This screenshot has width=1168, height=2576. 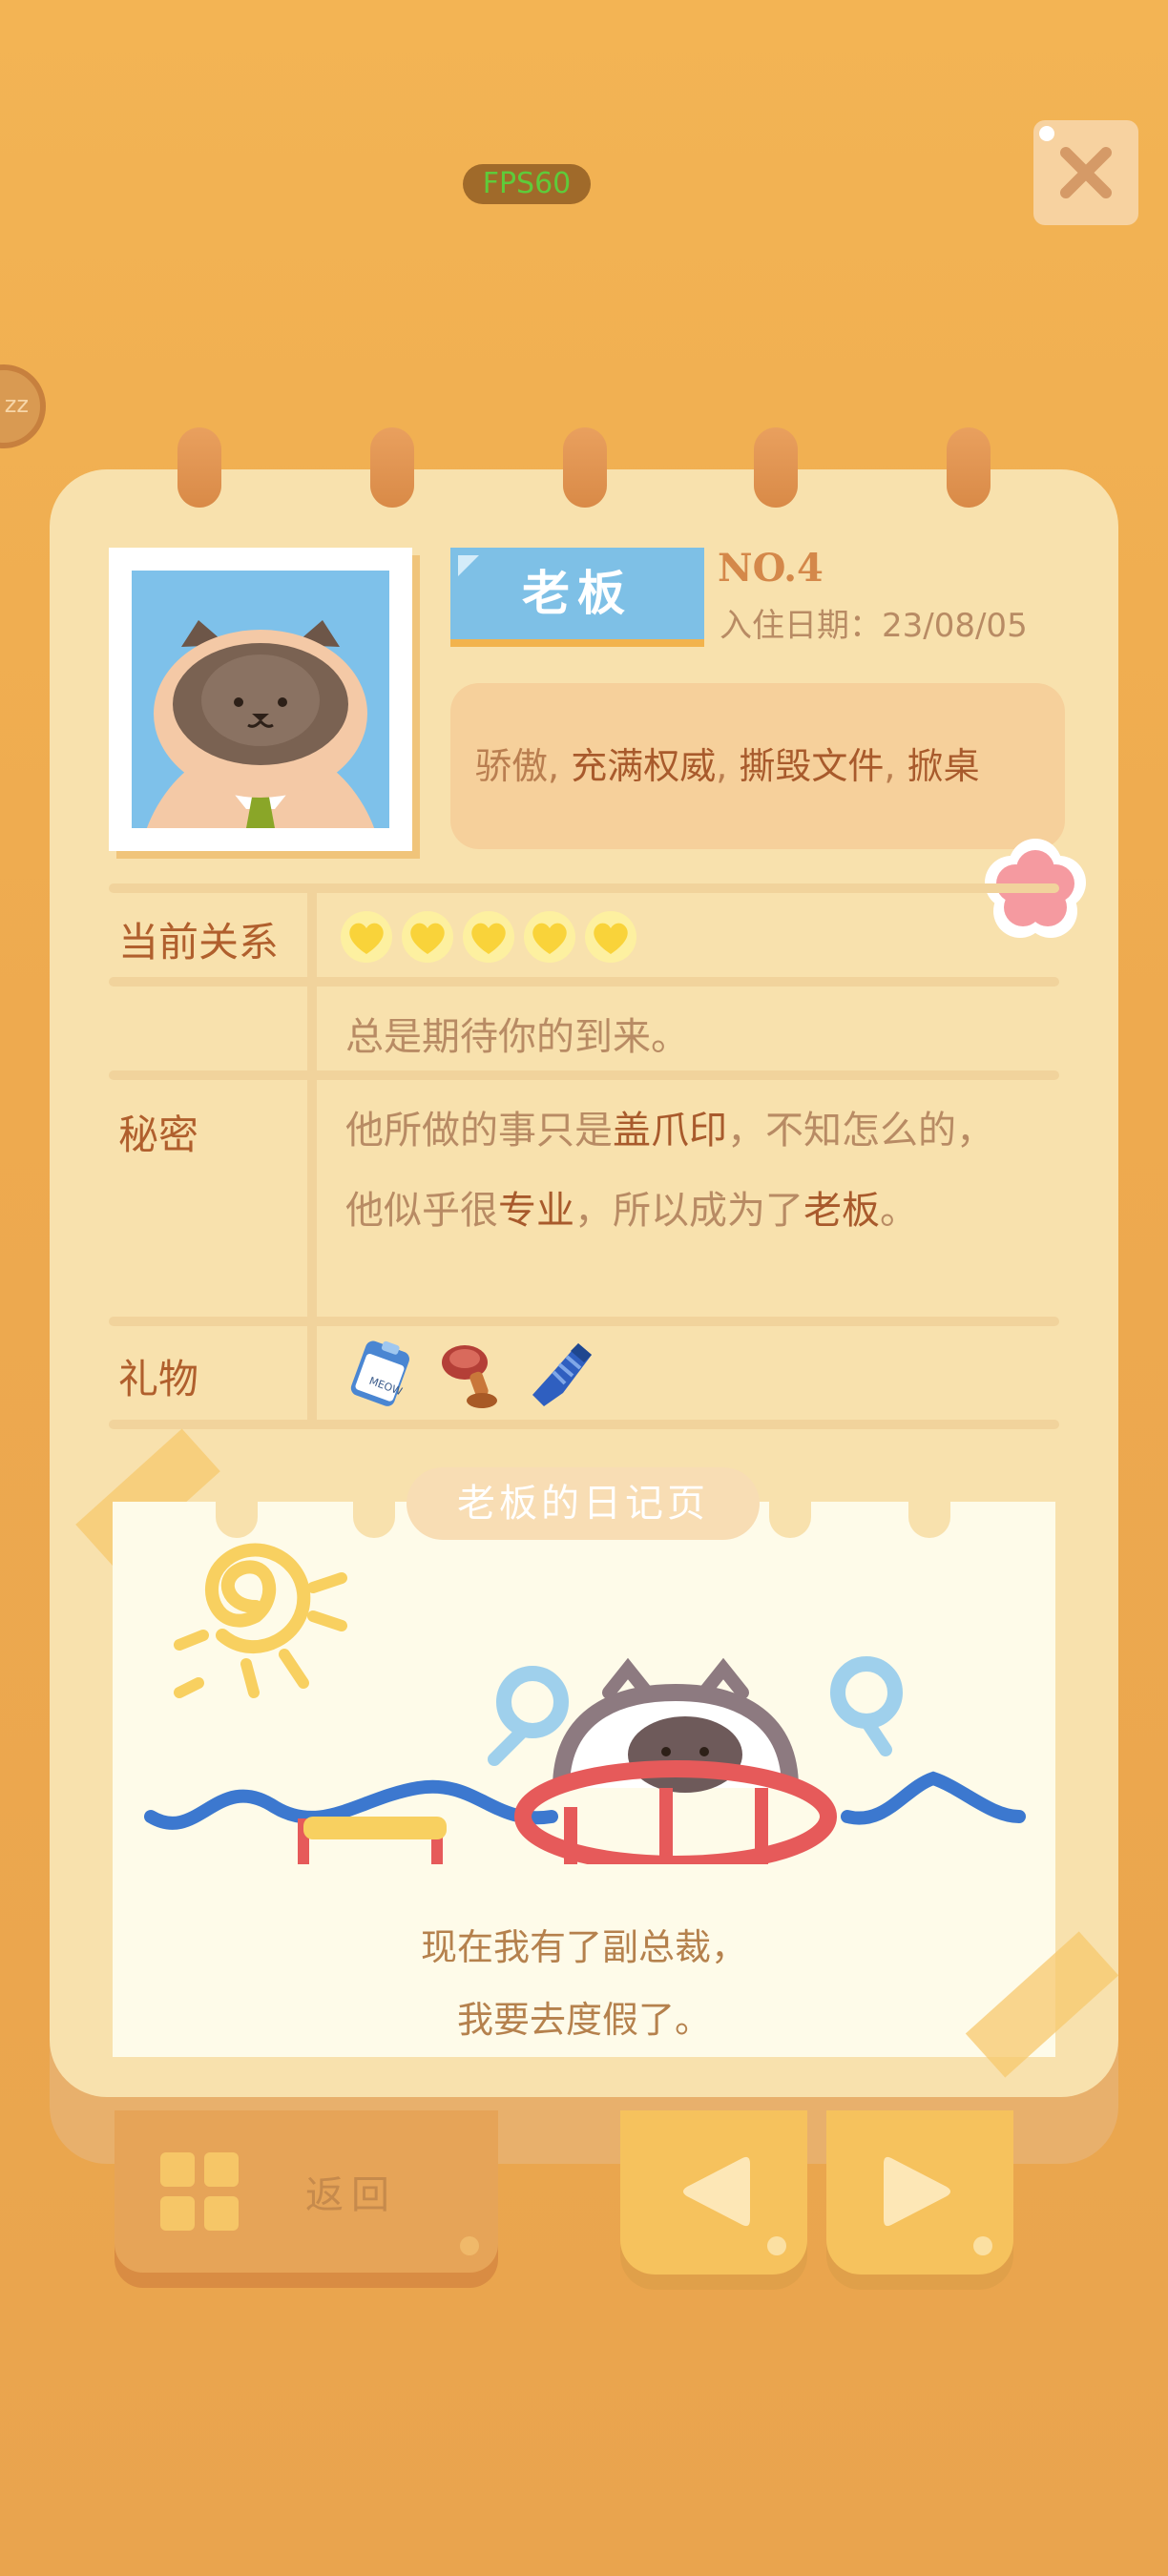 I want to click on gift-list: MEOW, so click(x=478, y=1375).